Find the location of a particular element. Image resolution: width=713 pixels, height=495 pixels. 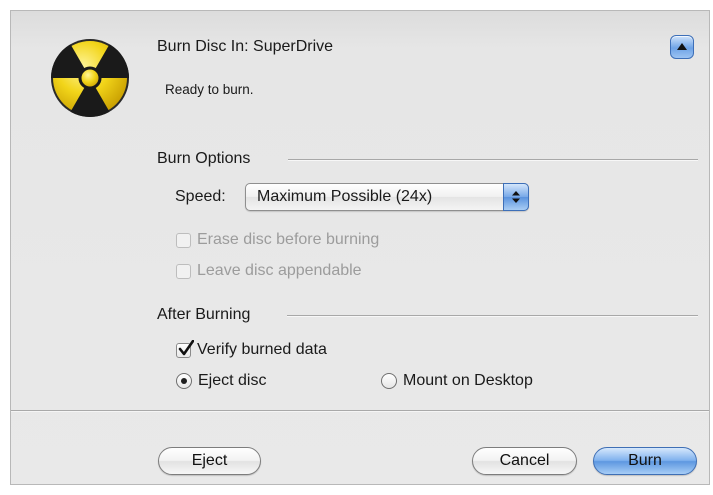

leave-appendable-option: Leave disc appendable is located at coordinates (269, 271).